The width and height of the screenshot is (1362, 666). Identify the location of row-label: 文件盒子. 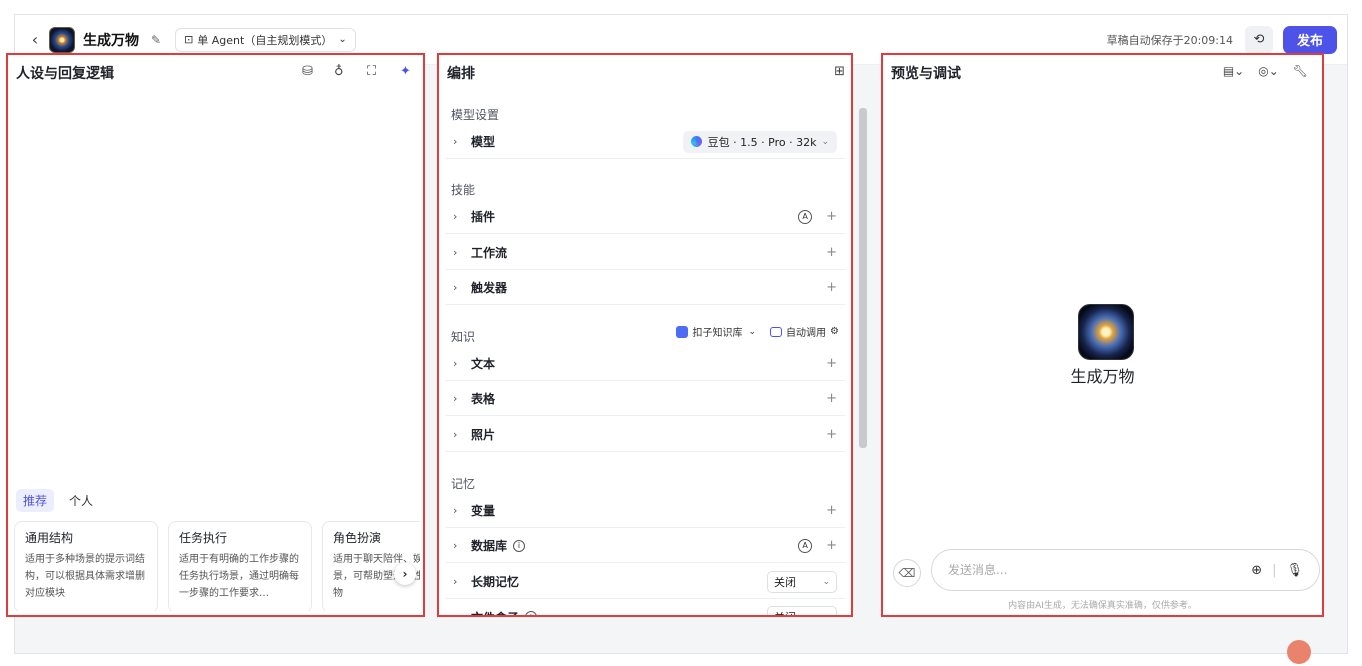
(495, 612).